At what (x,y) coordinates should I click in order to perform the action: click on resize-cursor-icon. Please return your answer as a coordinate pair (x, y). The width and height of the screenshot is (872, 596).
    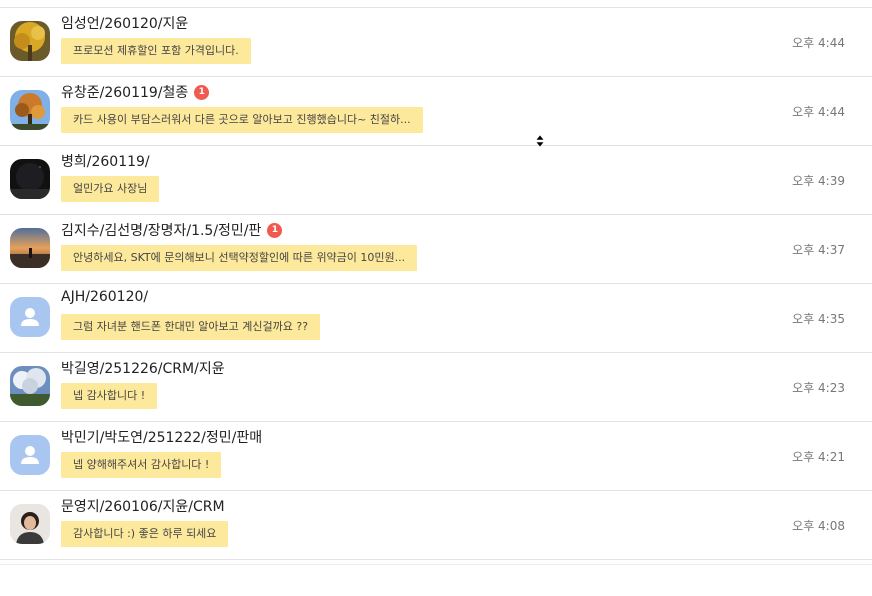
    Looking at the image, I should click on (540, 140).